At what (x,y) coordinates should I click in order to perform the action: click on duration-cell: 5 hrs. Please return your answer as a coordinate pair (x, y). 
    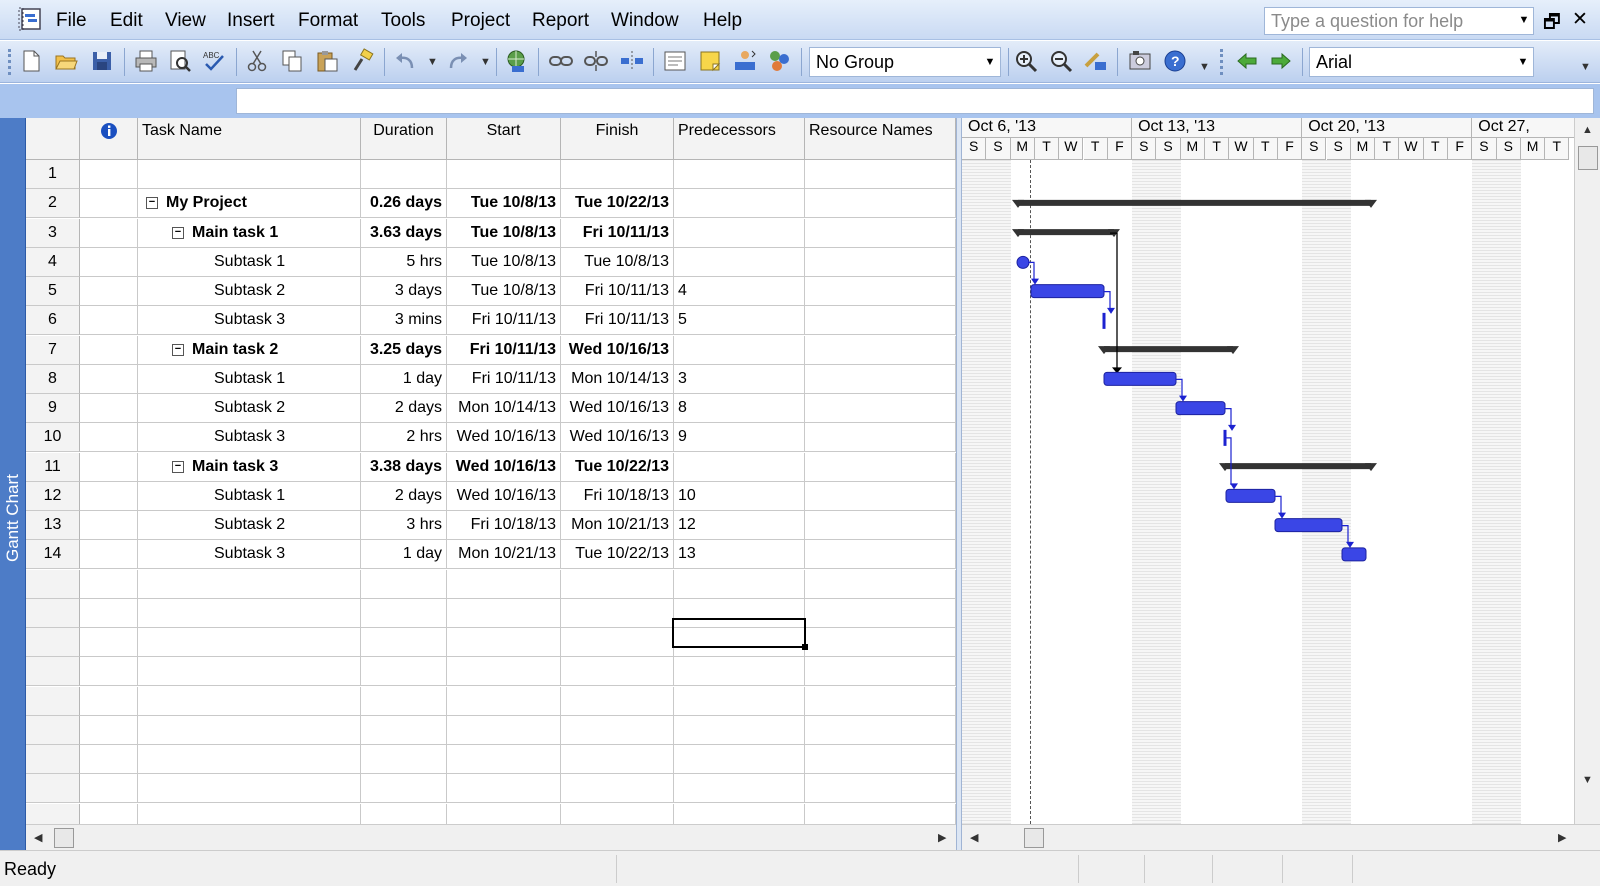
    Looking at the image, I should click on (404, 262).